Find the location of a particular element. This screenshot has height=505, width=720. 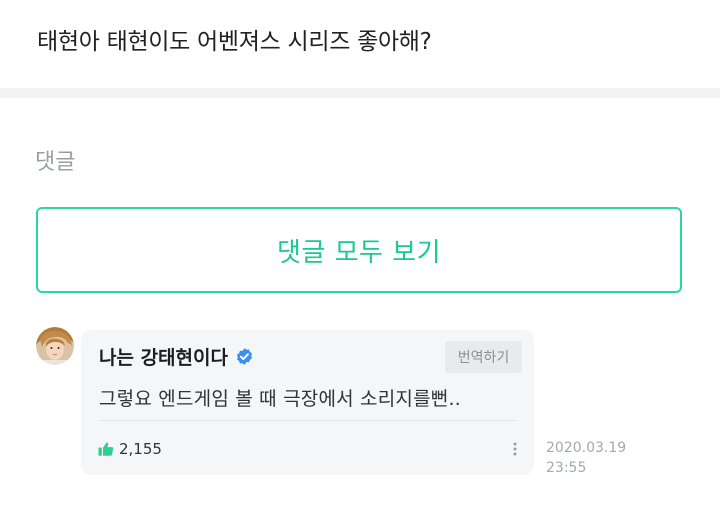

avatar is located at coordinates (55, 346).